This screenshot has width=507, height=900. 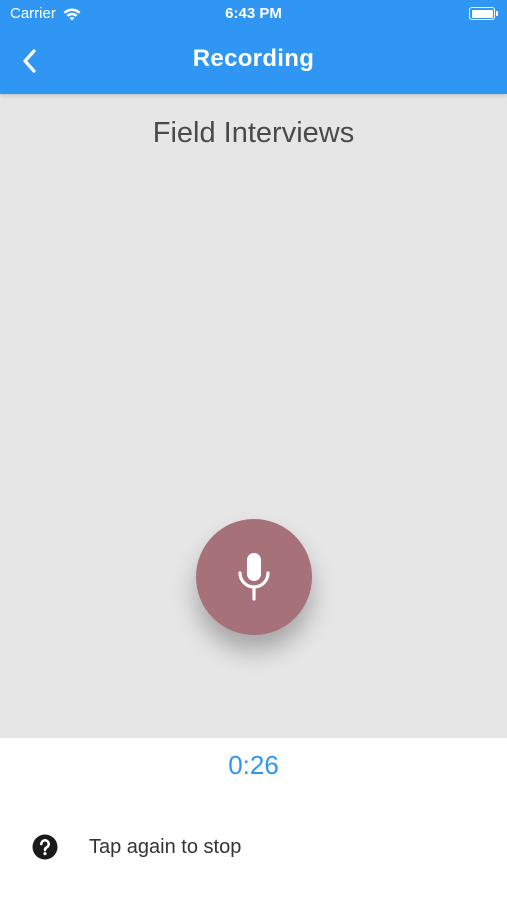 I want to click on record-button, so click(x=254, y=577).